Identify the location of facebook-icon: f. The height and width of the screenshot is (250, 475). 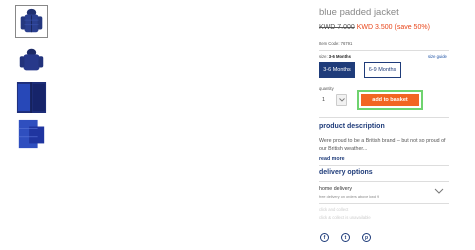
(324, 237).